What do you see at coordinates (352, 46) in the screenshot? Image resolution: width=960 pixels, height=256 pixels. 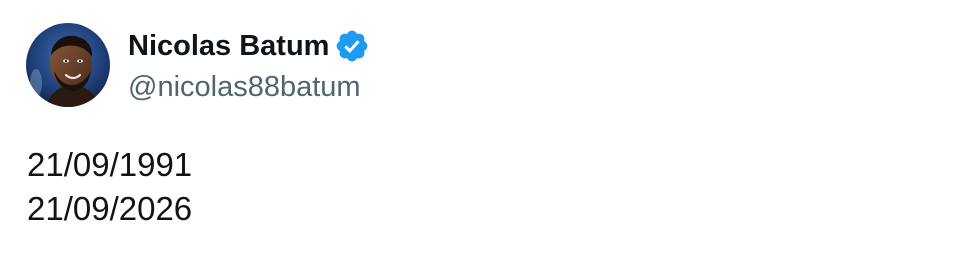 I see `verified-badge-icon` at bounding box center [352, 46].